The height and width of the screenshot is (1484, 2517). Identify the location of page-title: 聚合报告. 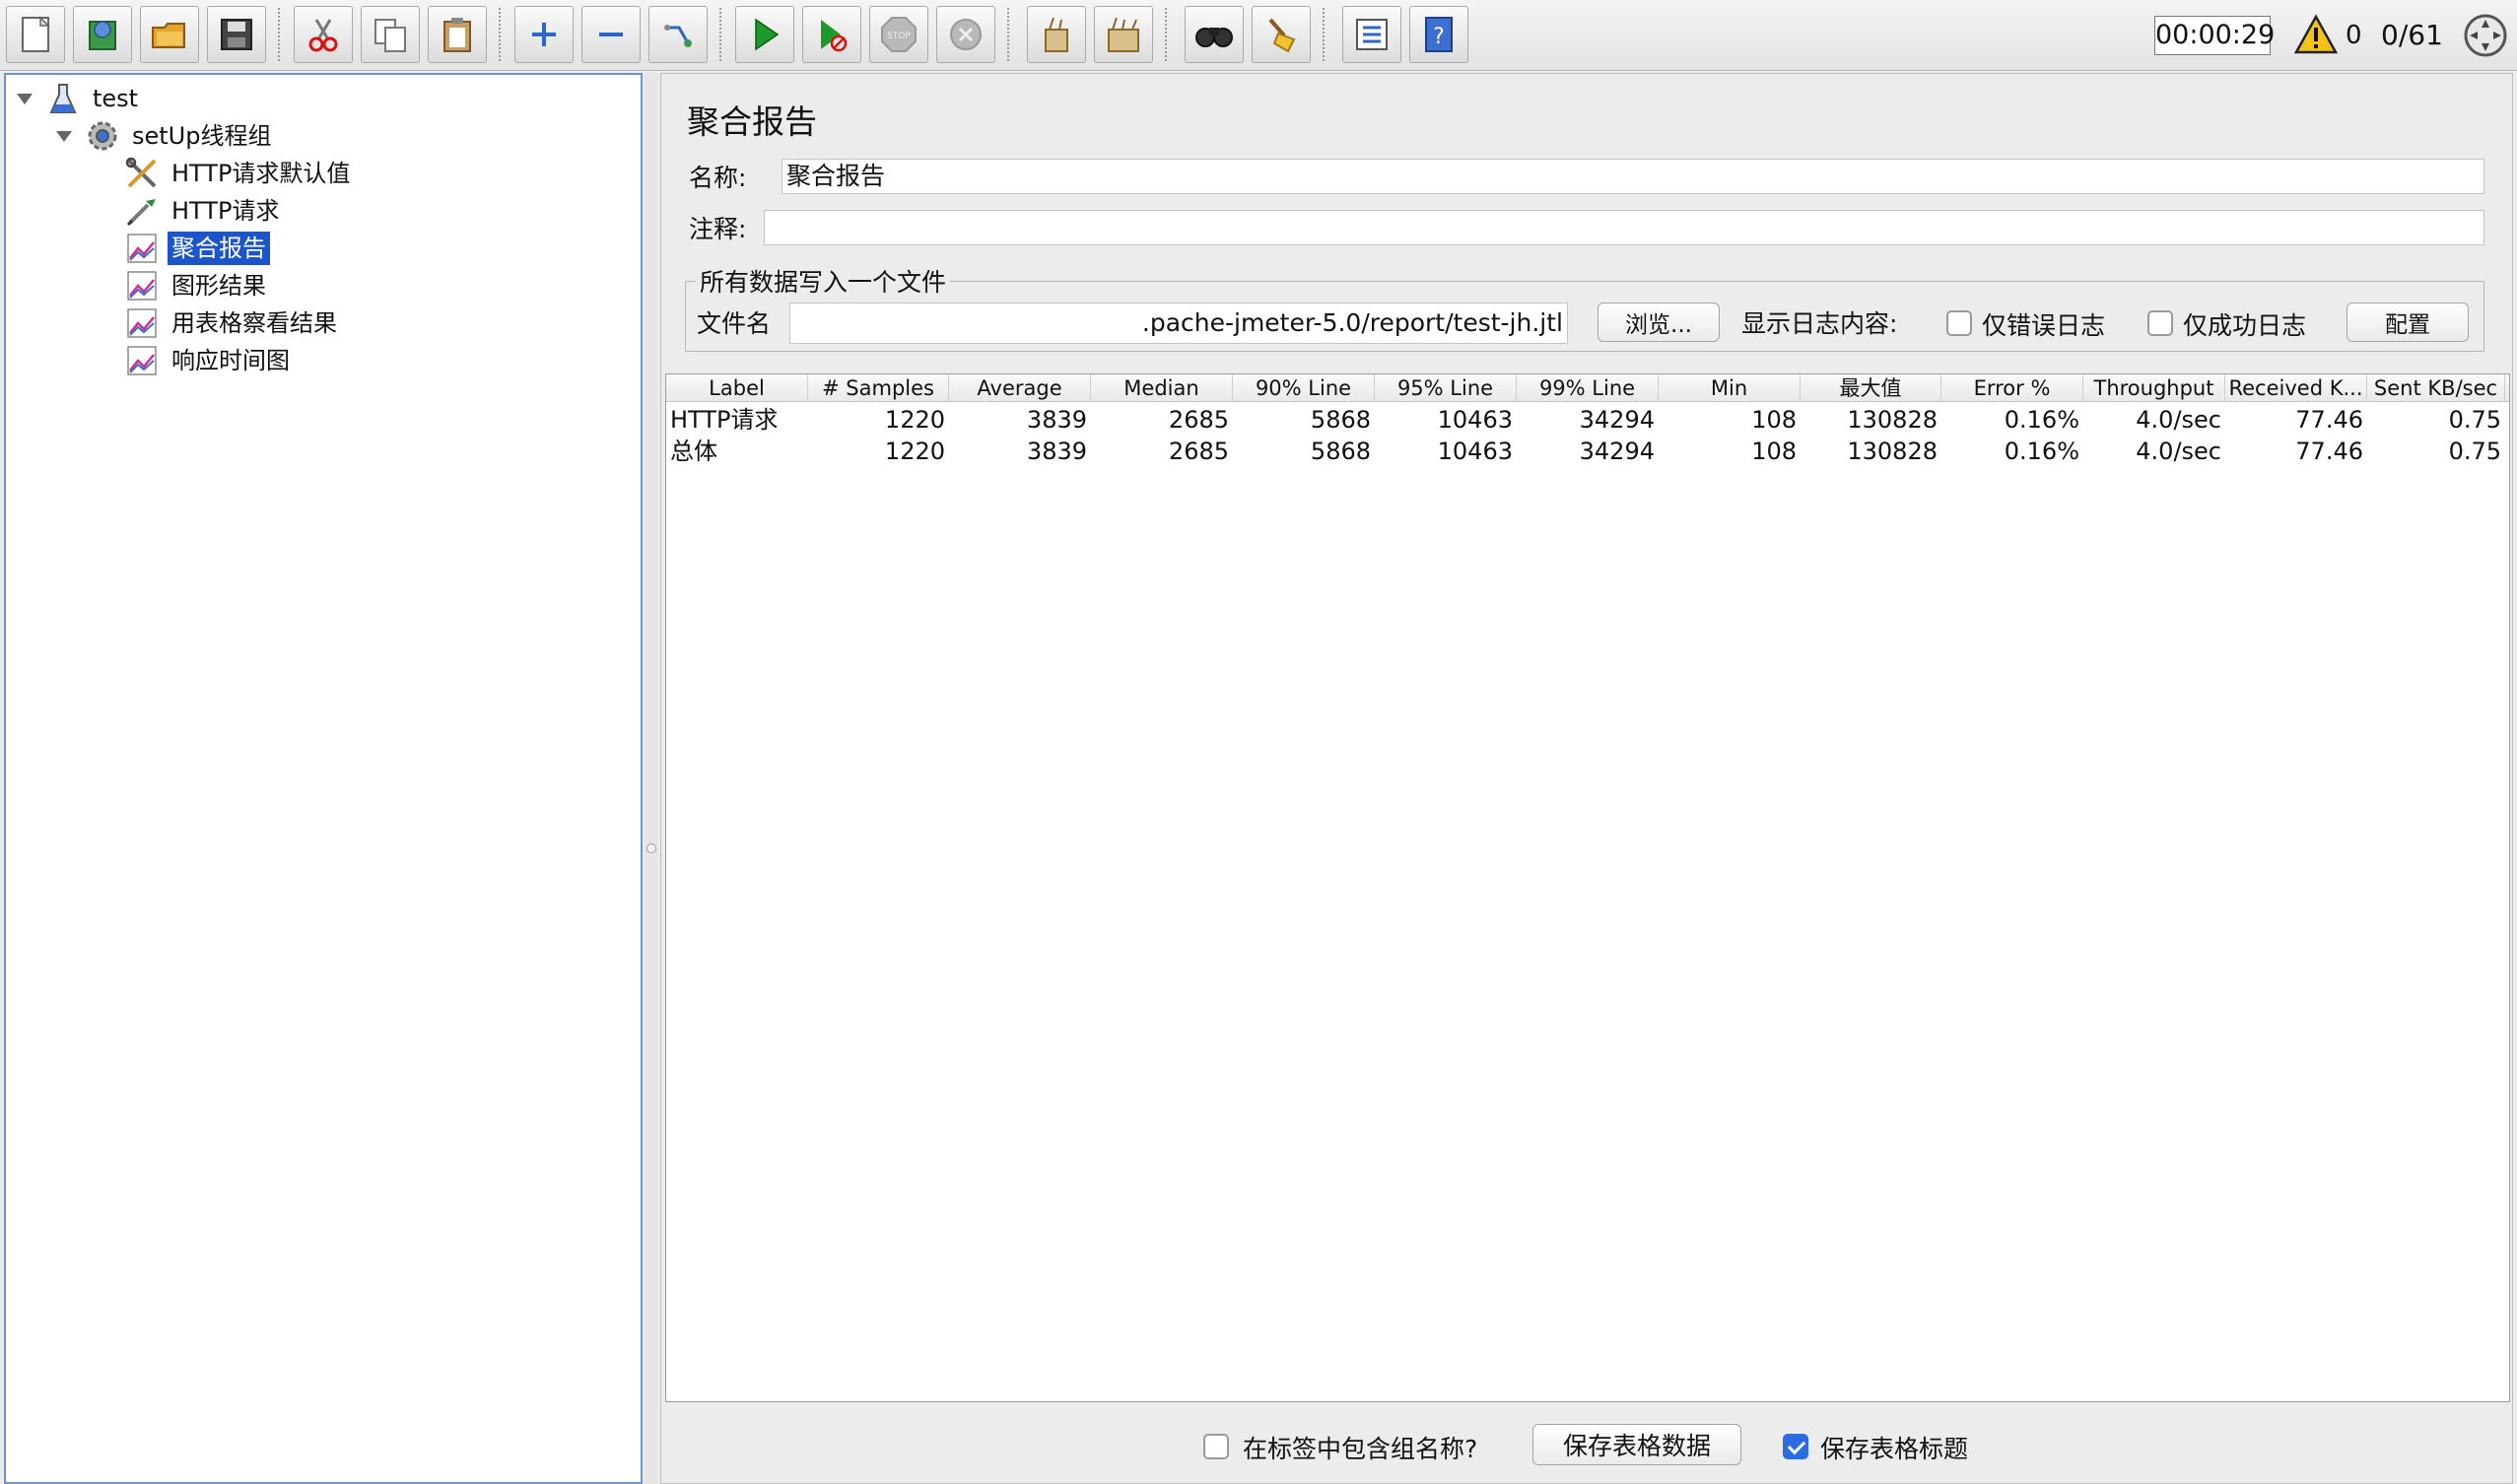
(752, 121).